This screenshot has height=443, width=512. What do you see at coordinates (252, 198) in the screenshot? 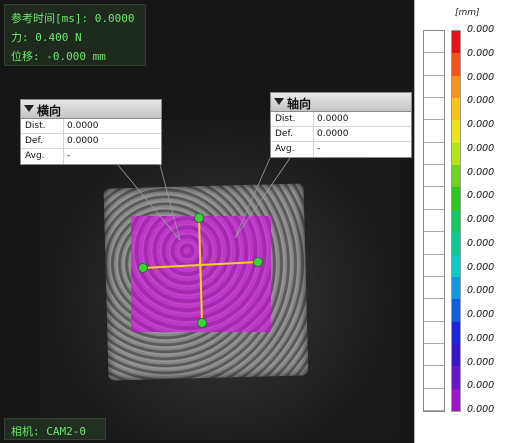
I see `leader-line-right-b` at bounding box center [252, 198].